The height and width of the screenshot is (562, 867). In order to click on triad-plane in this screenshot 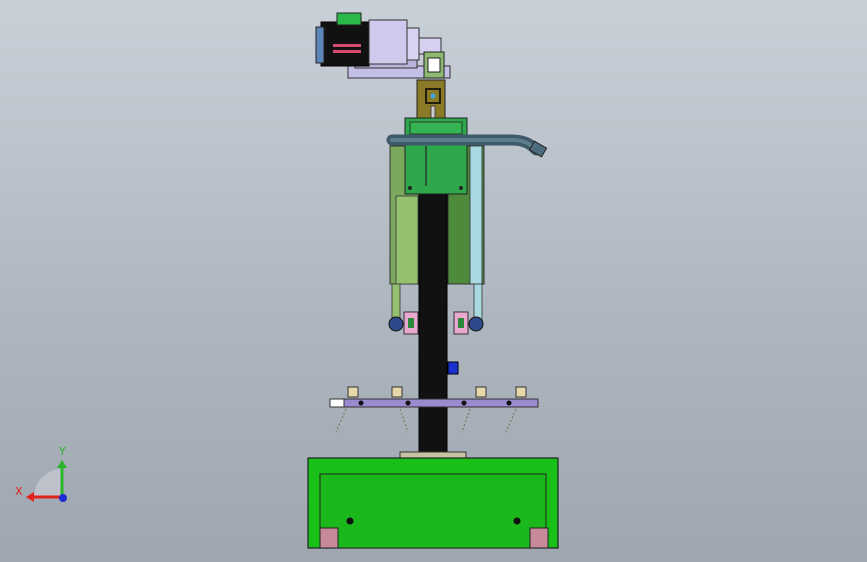, I will do `click(48, 483)`.